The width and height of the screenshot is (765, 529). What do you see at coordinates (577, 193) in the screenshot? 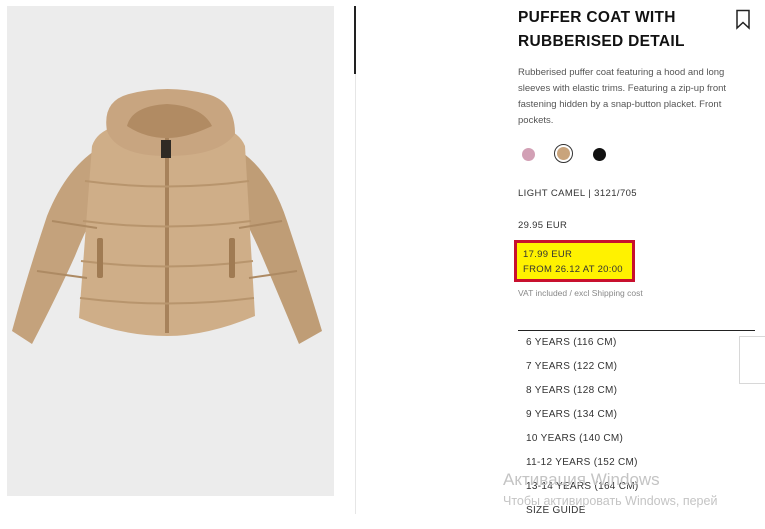
I see `color-reference: LIGHT CAMEL | 3121/705` at bounding box center [577, 193].